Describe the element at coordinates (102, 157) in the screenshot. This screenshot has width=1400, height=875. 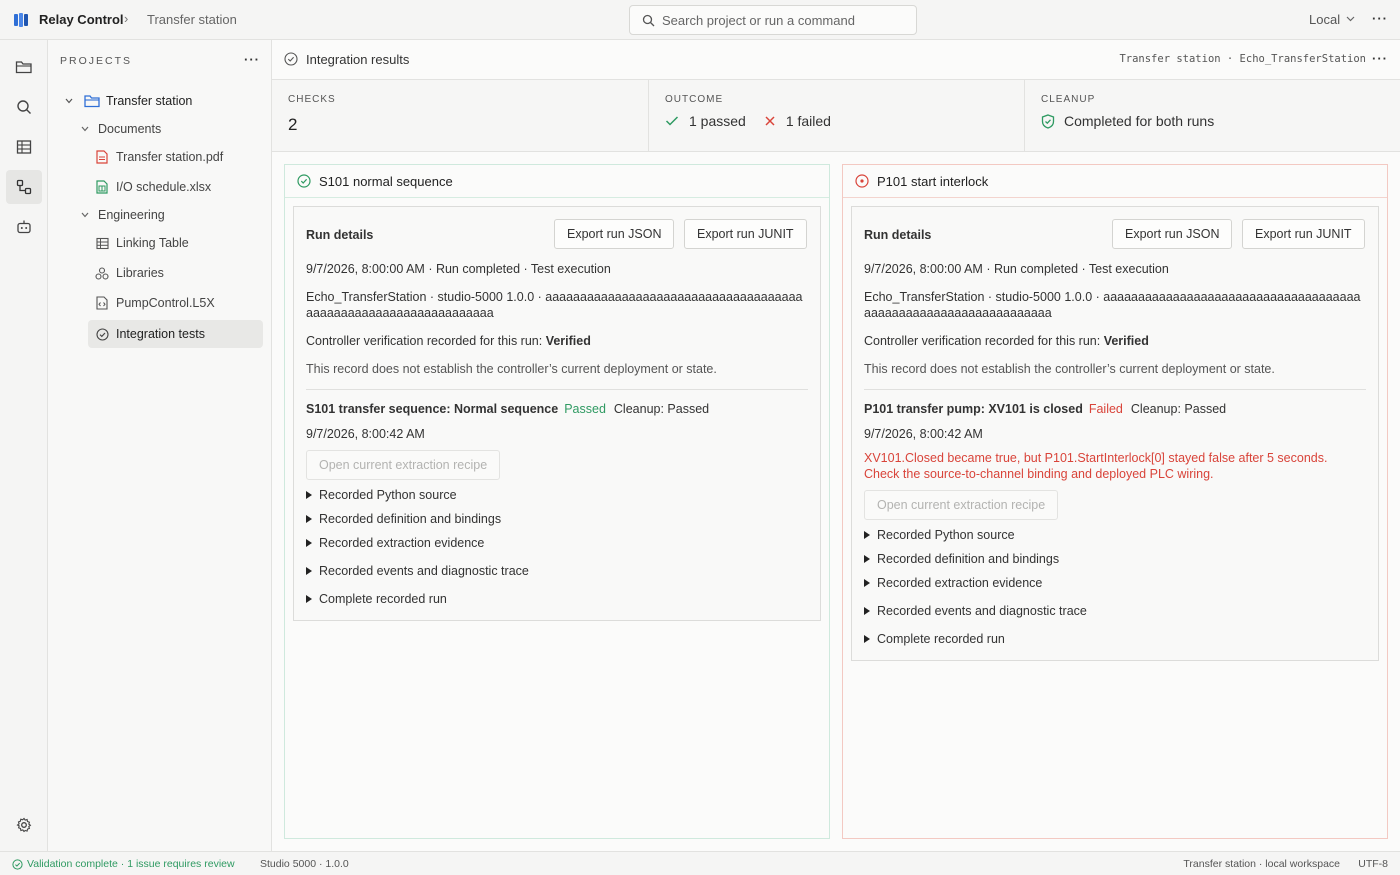
I see `pdf-file-icon` at that location.